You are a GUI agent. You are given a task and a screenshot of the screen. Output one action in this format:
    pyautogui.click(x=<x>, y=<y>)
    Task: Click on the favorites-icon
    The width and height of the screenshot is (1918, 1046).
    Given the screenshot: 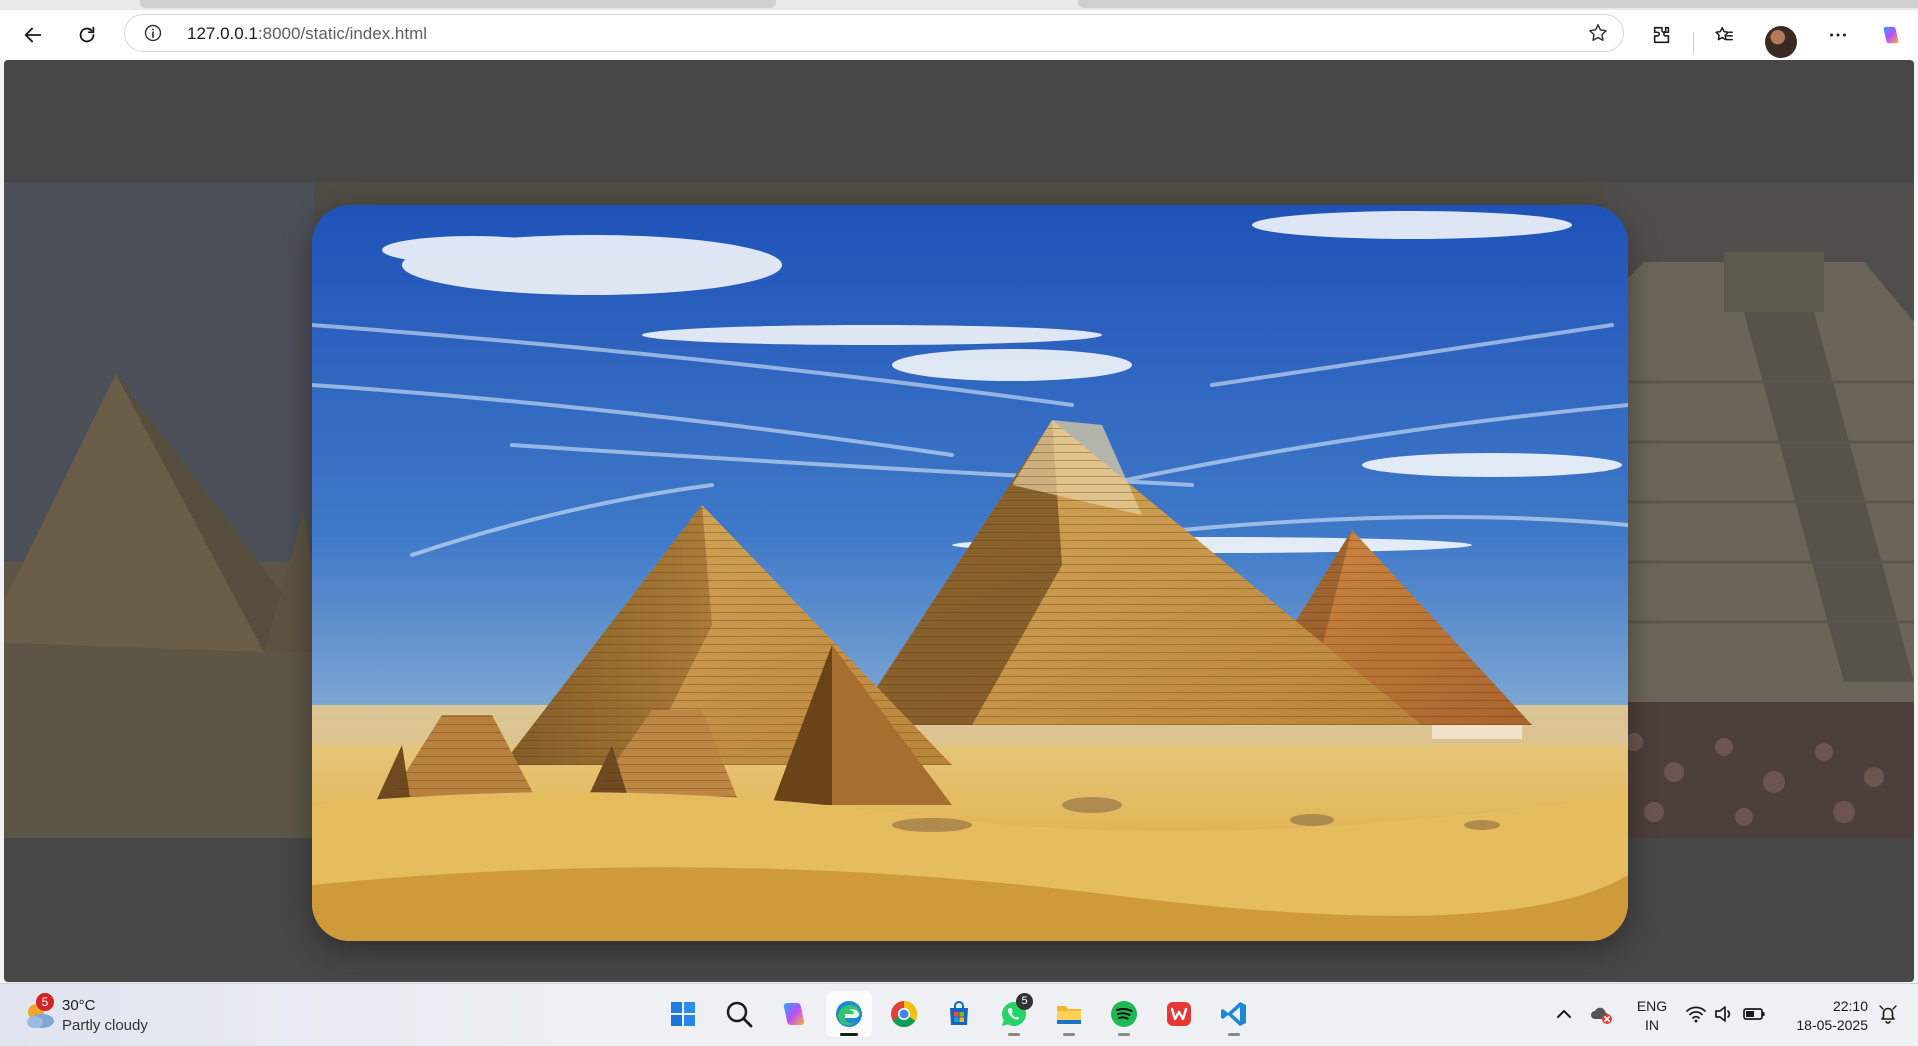 What is the action you would take?
    pyautogui.click(x=1724, y=33)
    